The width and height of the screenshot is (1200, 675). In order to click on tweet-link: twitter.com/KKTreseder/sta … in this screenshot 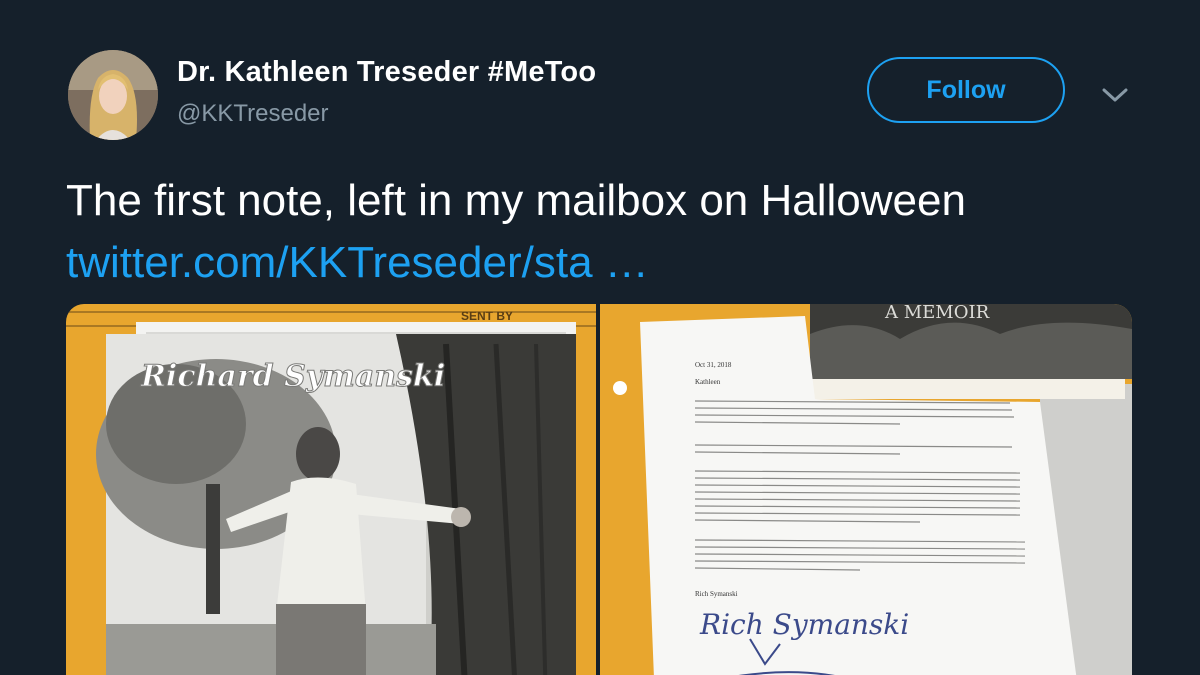, I will do `click(357, 262)`.